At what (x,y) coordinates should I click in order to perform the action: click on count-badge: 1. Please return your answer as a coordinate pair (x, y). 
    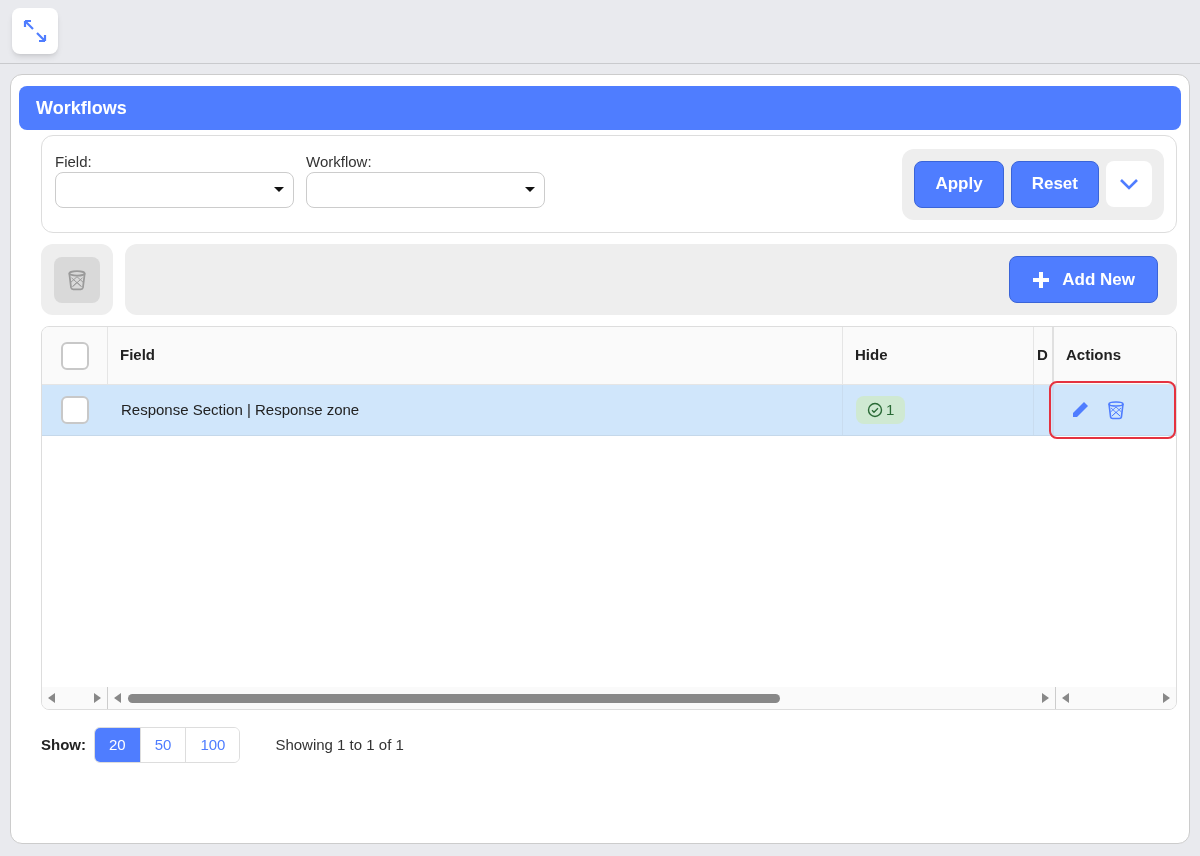
    Looking at the image, I should click on (881, 410).